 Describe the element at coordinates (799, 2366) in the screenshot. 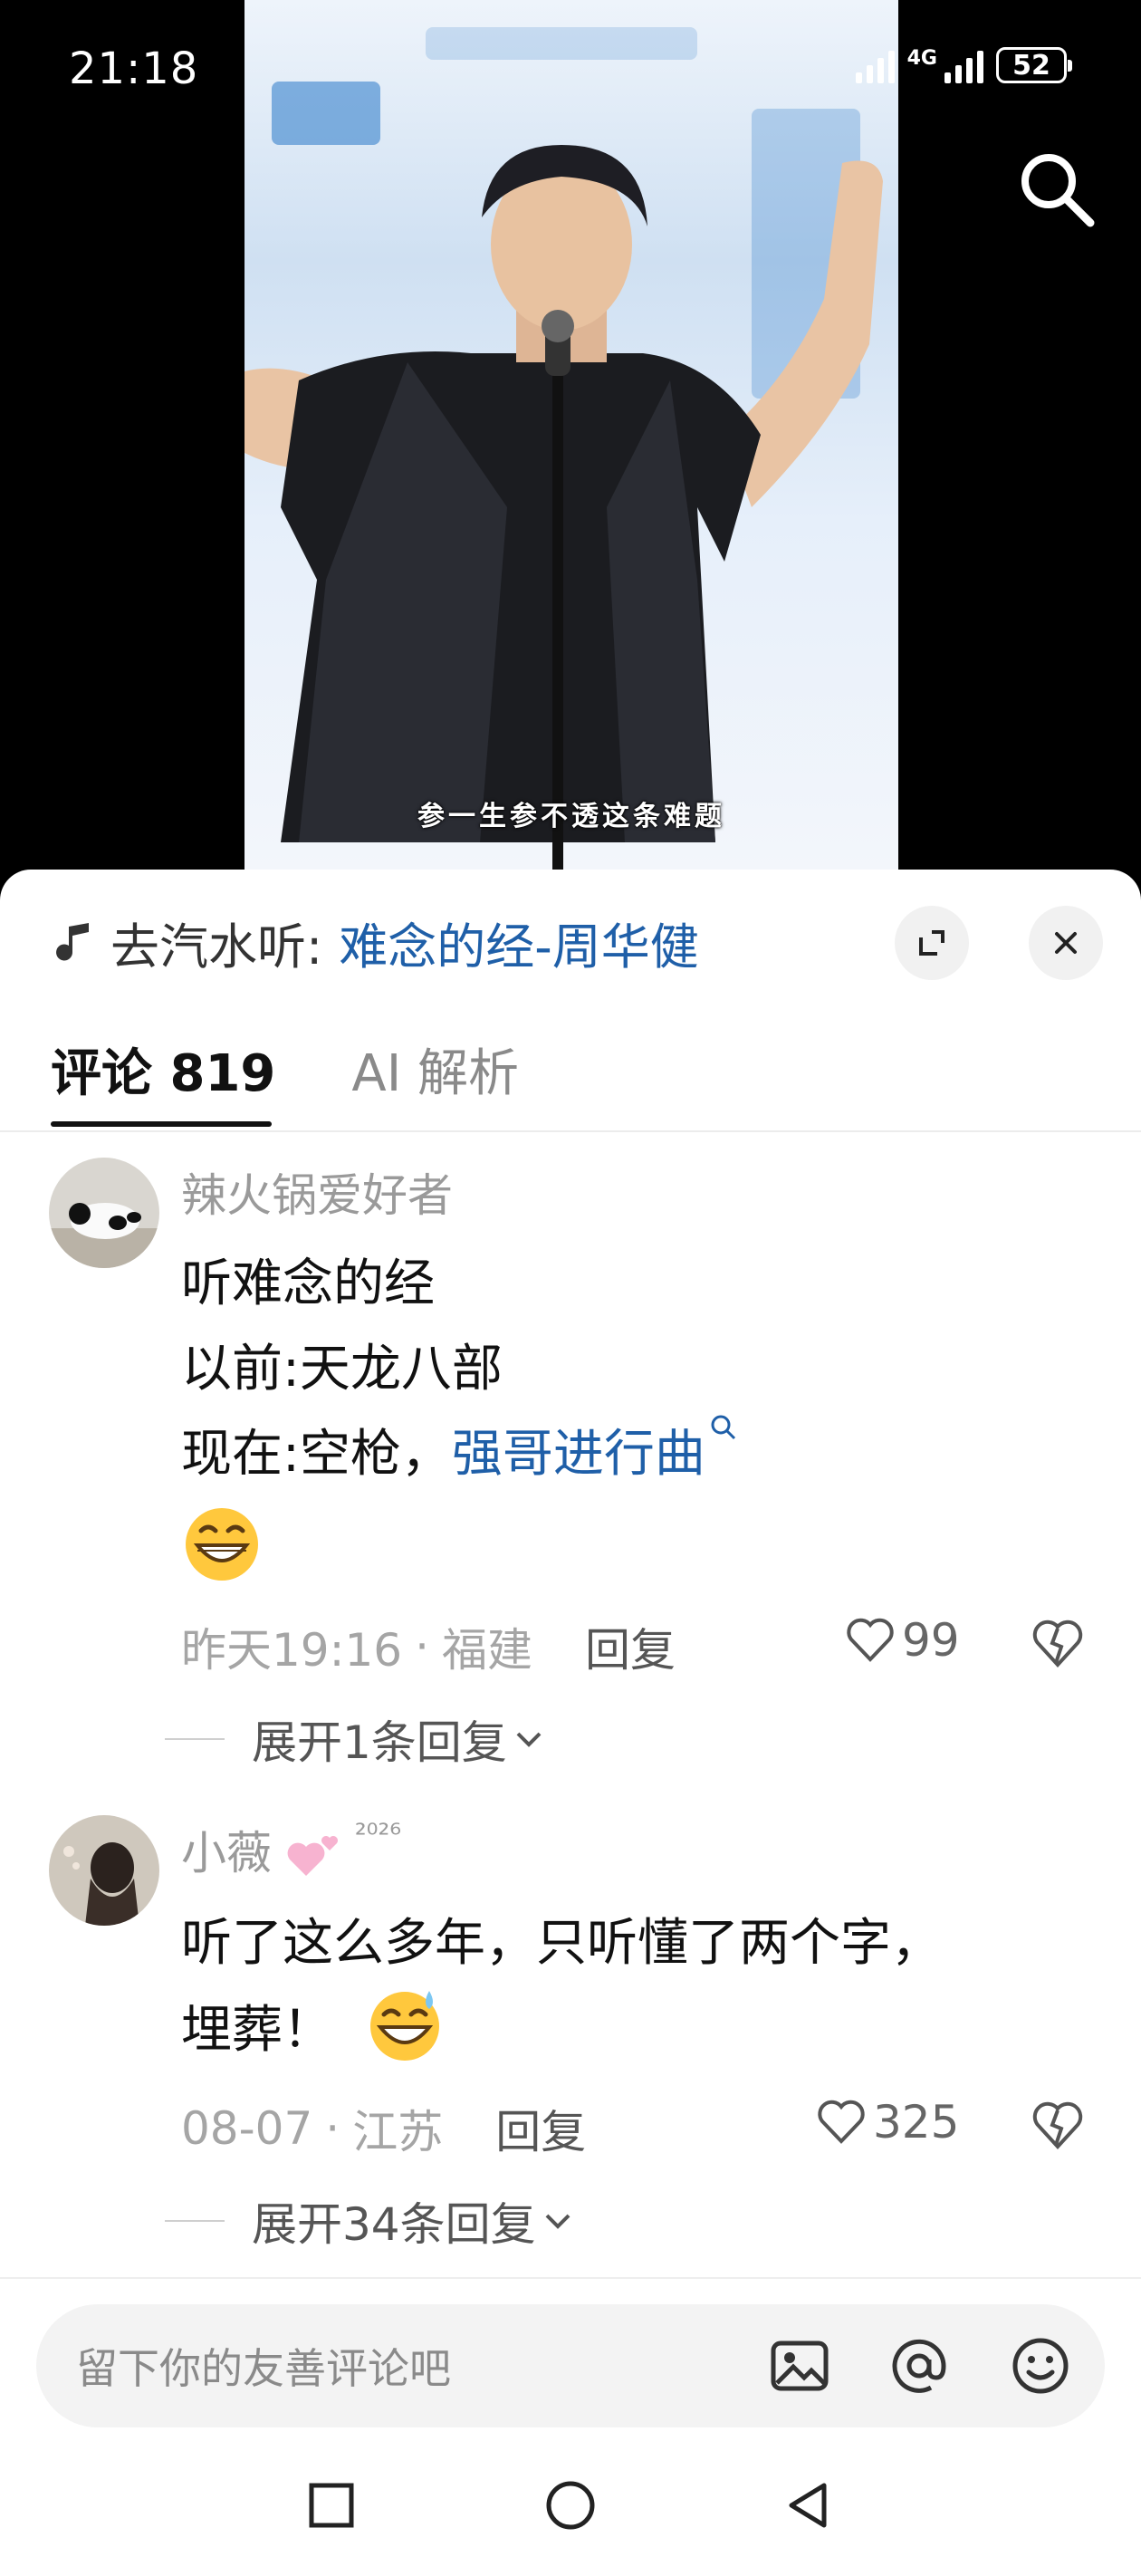

I see `image-icon` at that location.